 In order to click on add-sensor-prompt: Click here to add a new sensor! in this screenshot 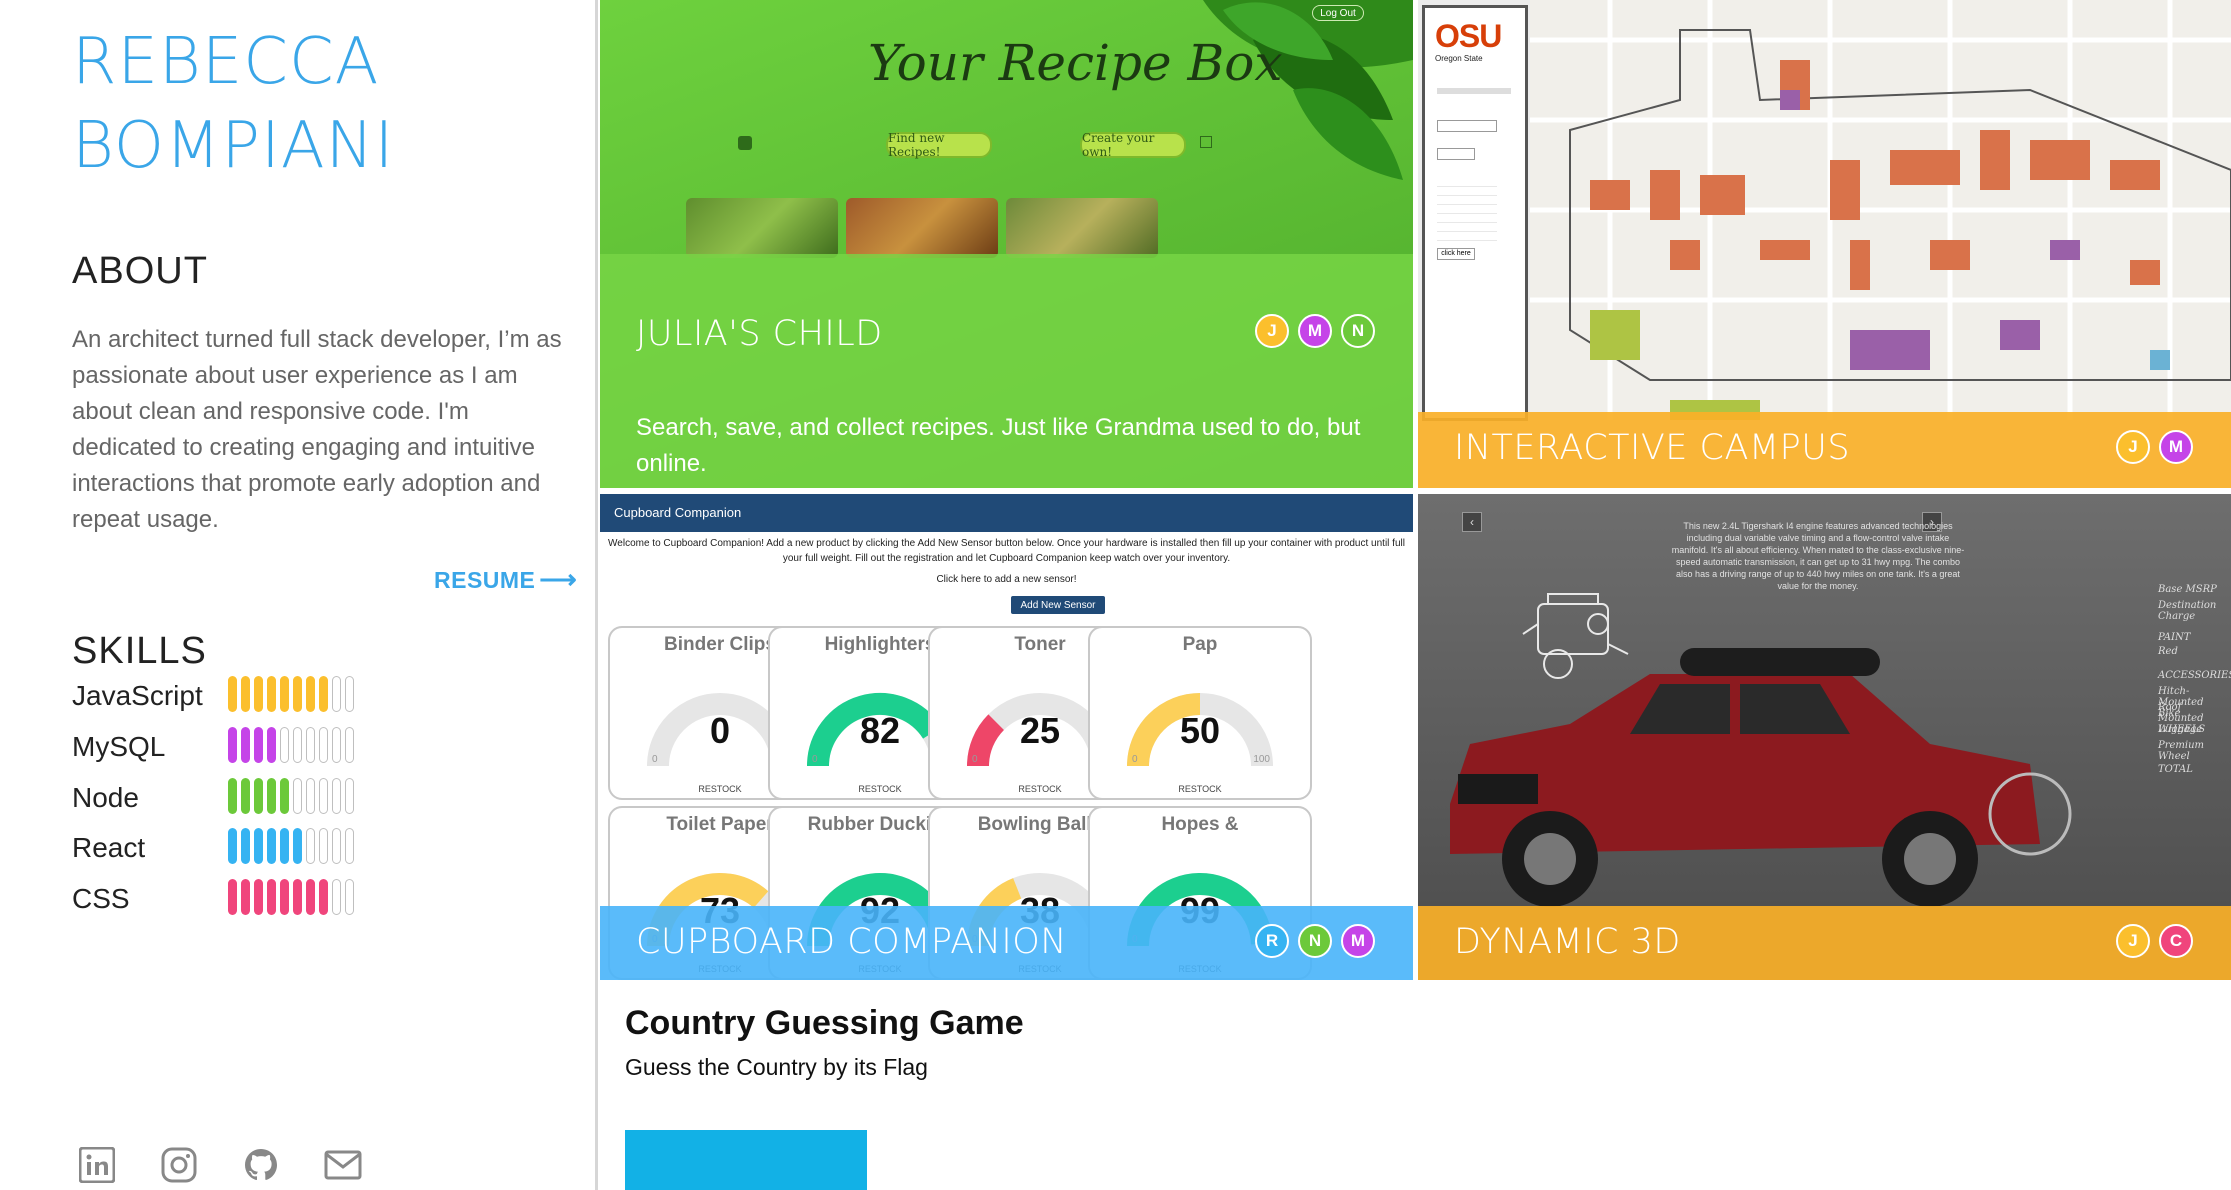, I will do `click(1006, 579)`.